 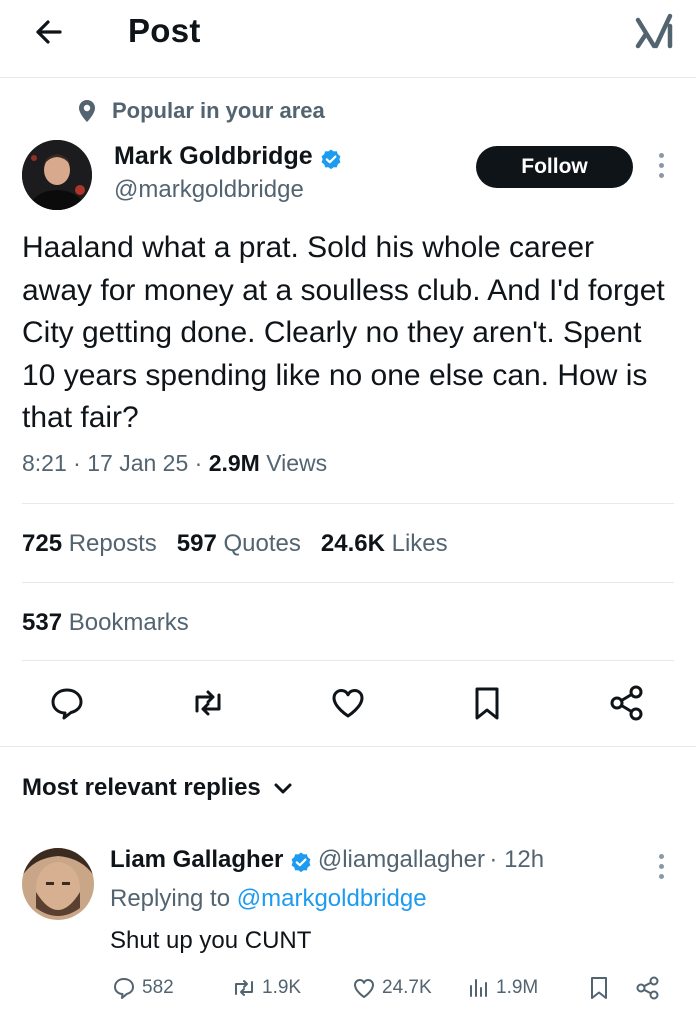 What do you see at coordinates (352, 543) in the screenshot?
I see `likes-count: 24.6K` at bounding box center [352, 543].